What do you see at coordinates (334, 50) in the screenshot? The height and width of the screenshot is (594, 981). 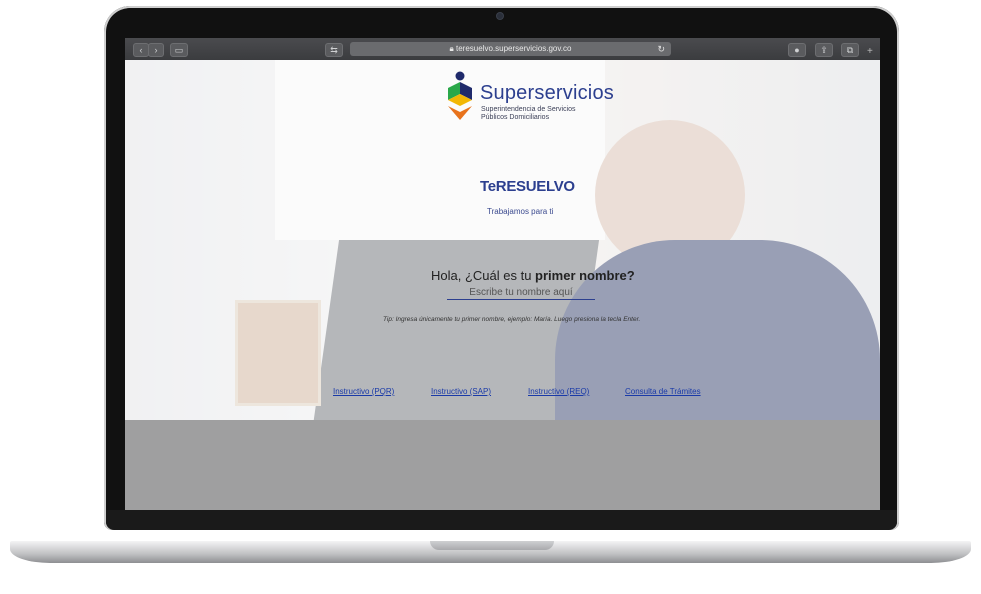 I see `reader-button: ⇆` at bounding box center [334, 50].